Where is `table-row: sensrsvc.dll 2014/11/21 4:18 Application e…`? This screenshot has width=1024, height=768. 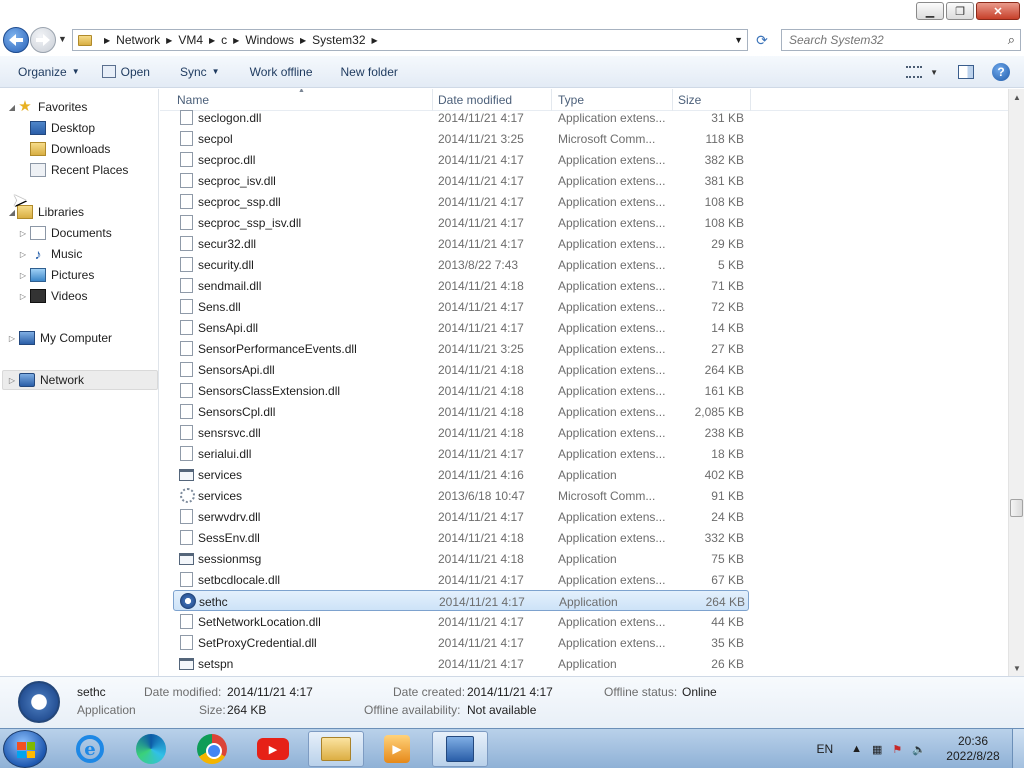
table-row: sensrsvc.dll 2014/11/21 4:18 Application e… is located at coordinates (461, 432).